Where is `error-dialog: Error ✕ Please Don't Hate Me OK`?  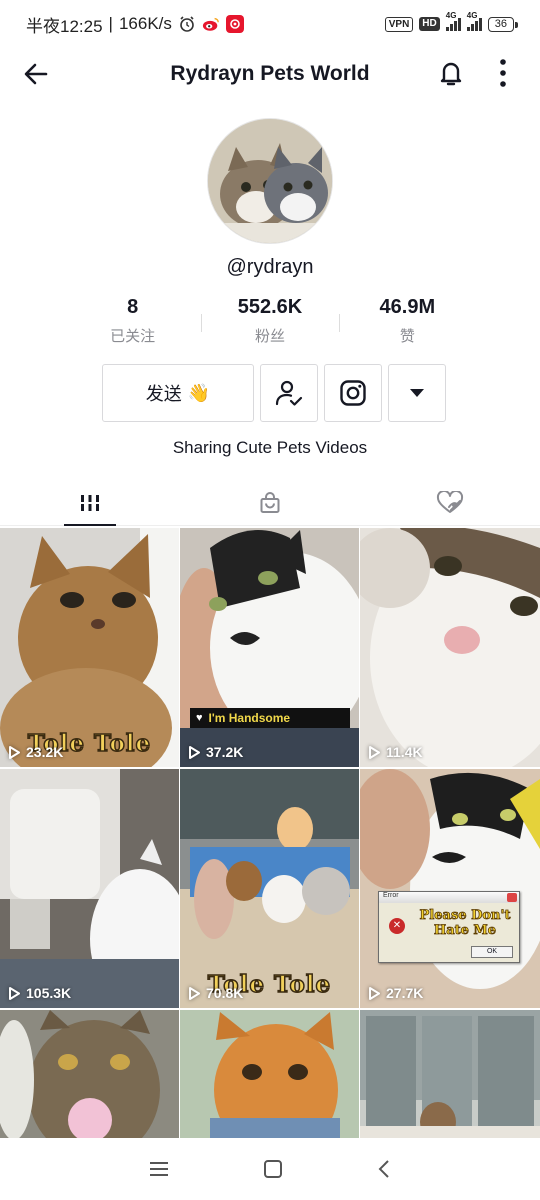 error-dialog: Error ✕ Please Don't Hate Me OK is located at coordinates (449, 927).